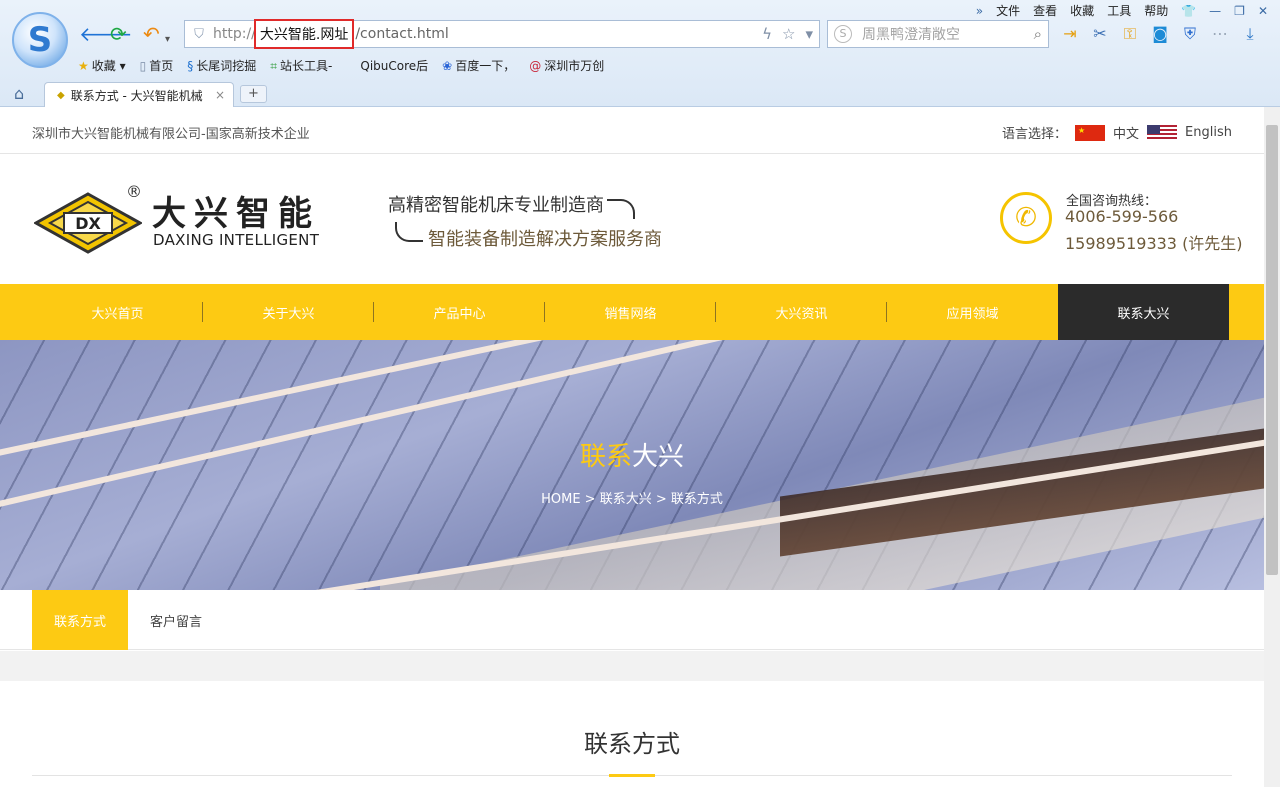  What do you see at coordinates (1026, 218) in the screenshot?
I see `phone-icon: ✆` at bounding box center [1026, 218].